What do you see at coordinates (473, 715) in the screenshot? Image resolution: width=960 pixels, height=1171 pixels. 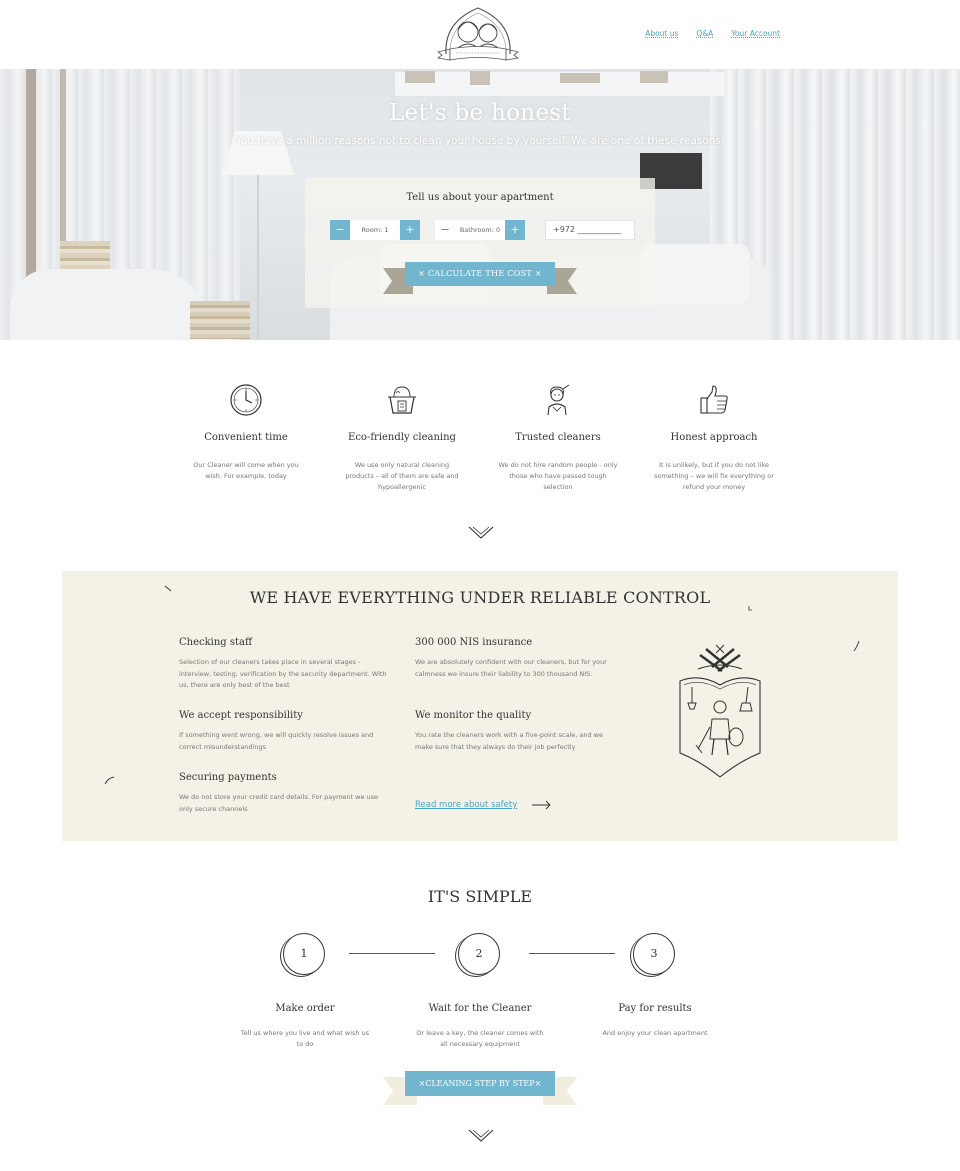 I see `control-item-title: We monitor the quality` at bounding box center [473, 715].